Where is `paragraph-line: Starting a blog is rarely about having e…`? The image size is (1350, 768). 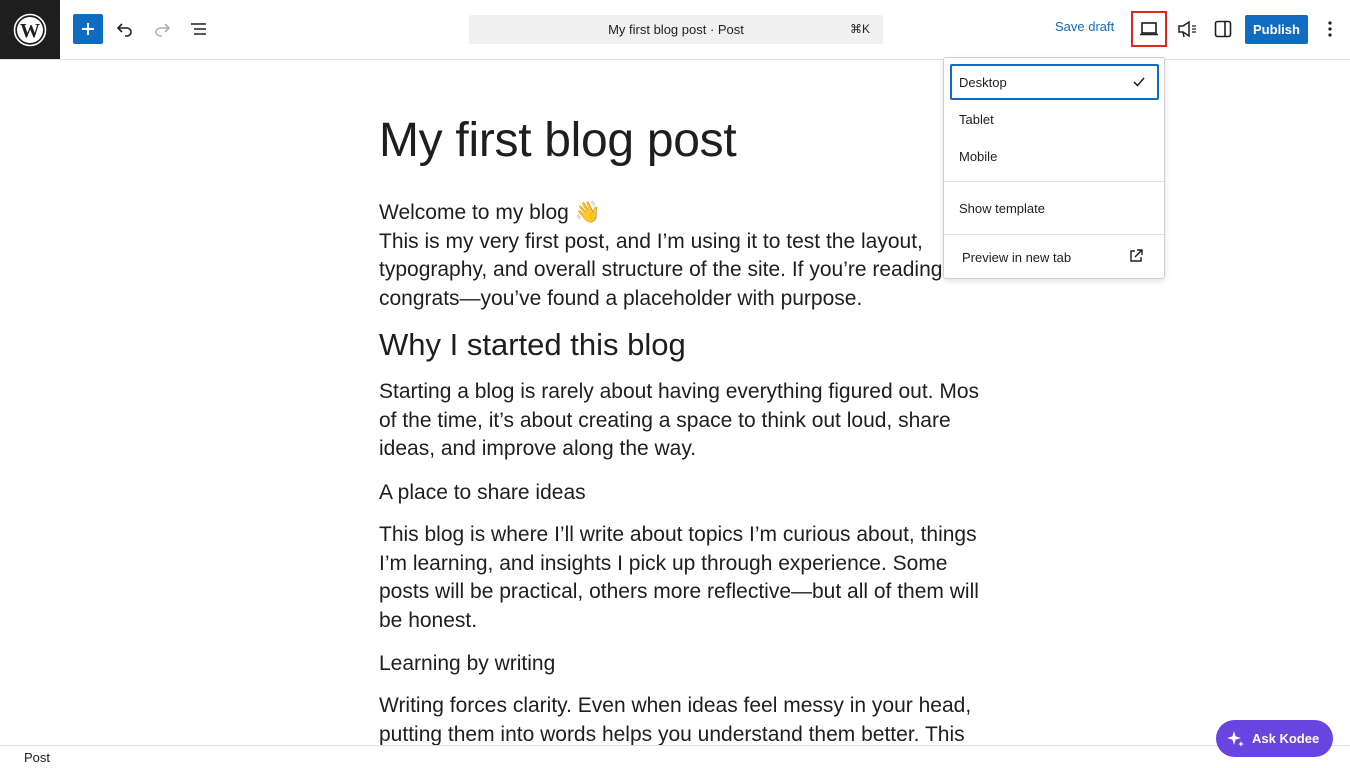
paragraph-line: Starting a blog is rarely about having e… is located at coordinates (679, 391).